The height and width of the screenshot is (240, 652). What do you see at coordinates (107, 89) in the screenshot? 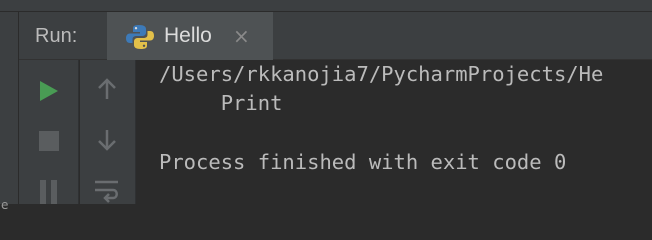
I see `up-arrow-icon` at bounding box center [107, 89].